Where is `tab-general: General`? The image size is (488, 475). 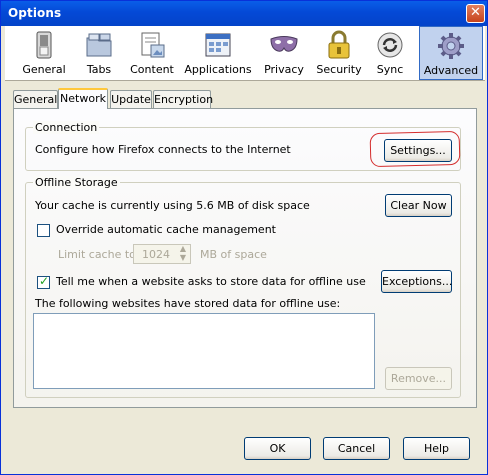
tab-general: General is located at coordinates (35, 99).